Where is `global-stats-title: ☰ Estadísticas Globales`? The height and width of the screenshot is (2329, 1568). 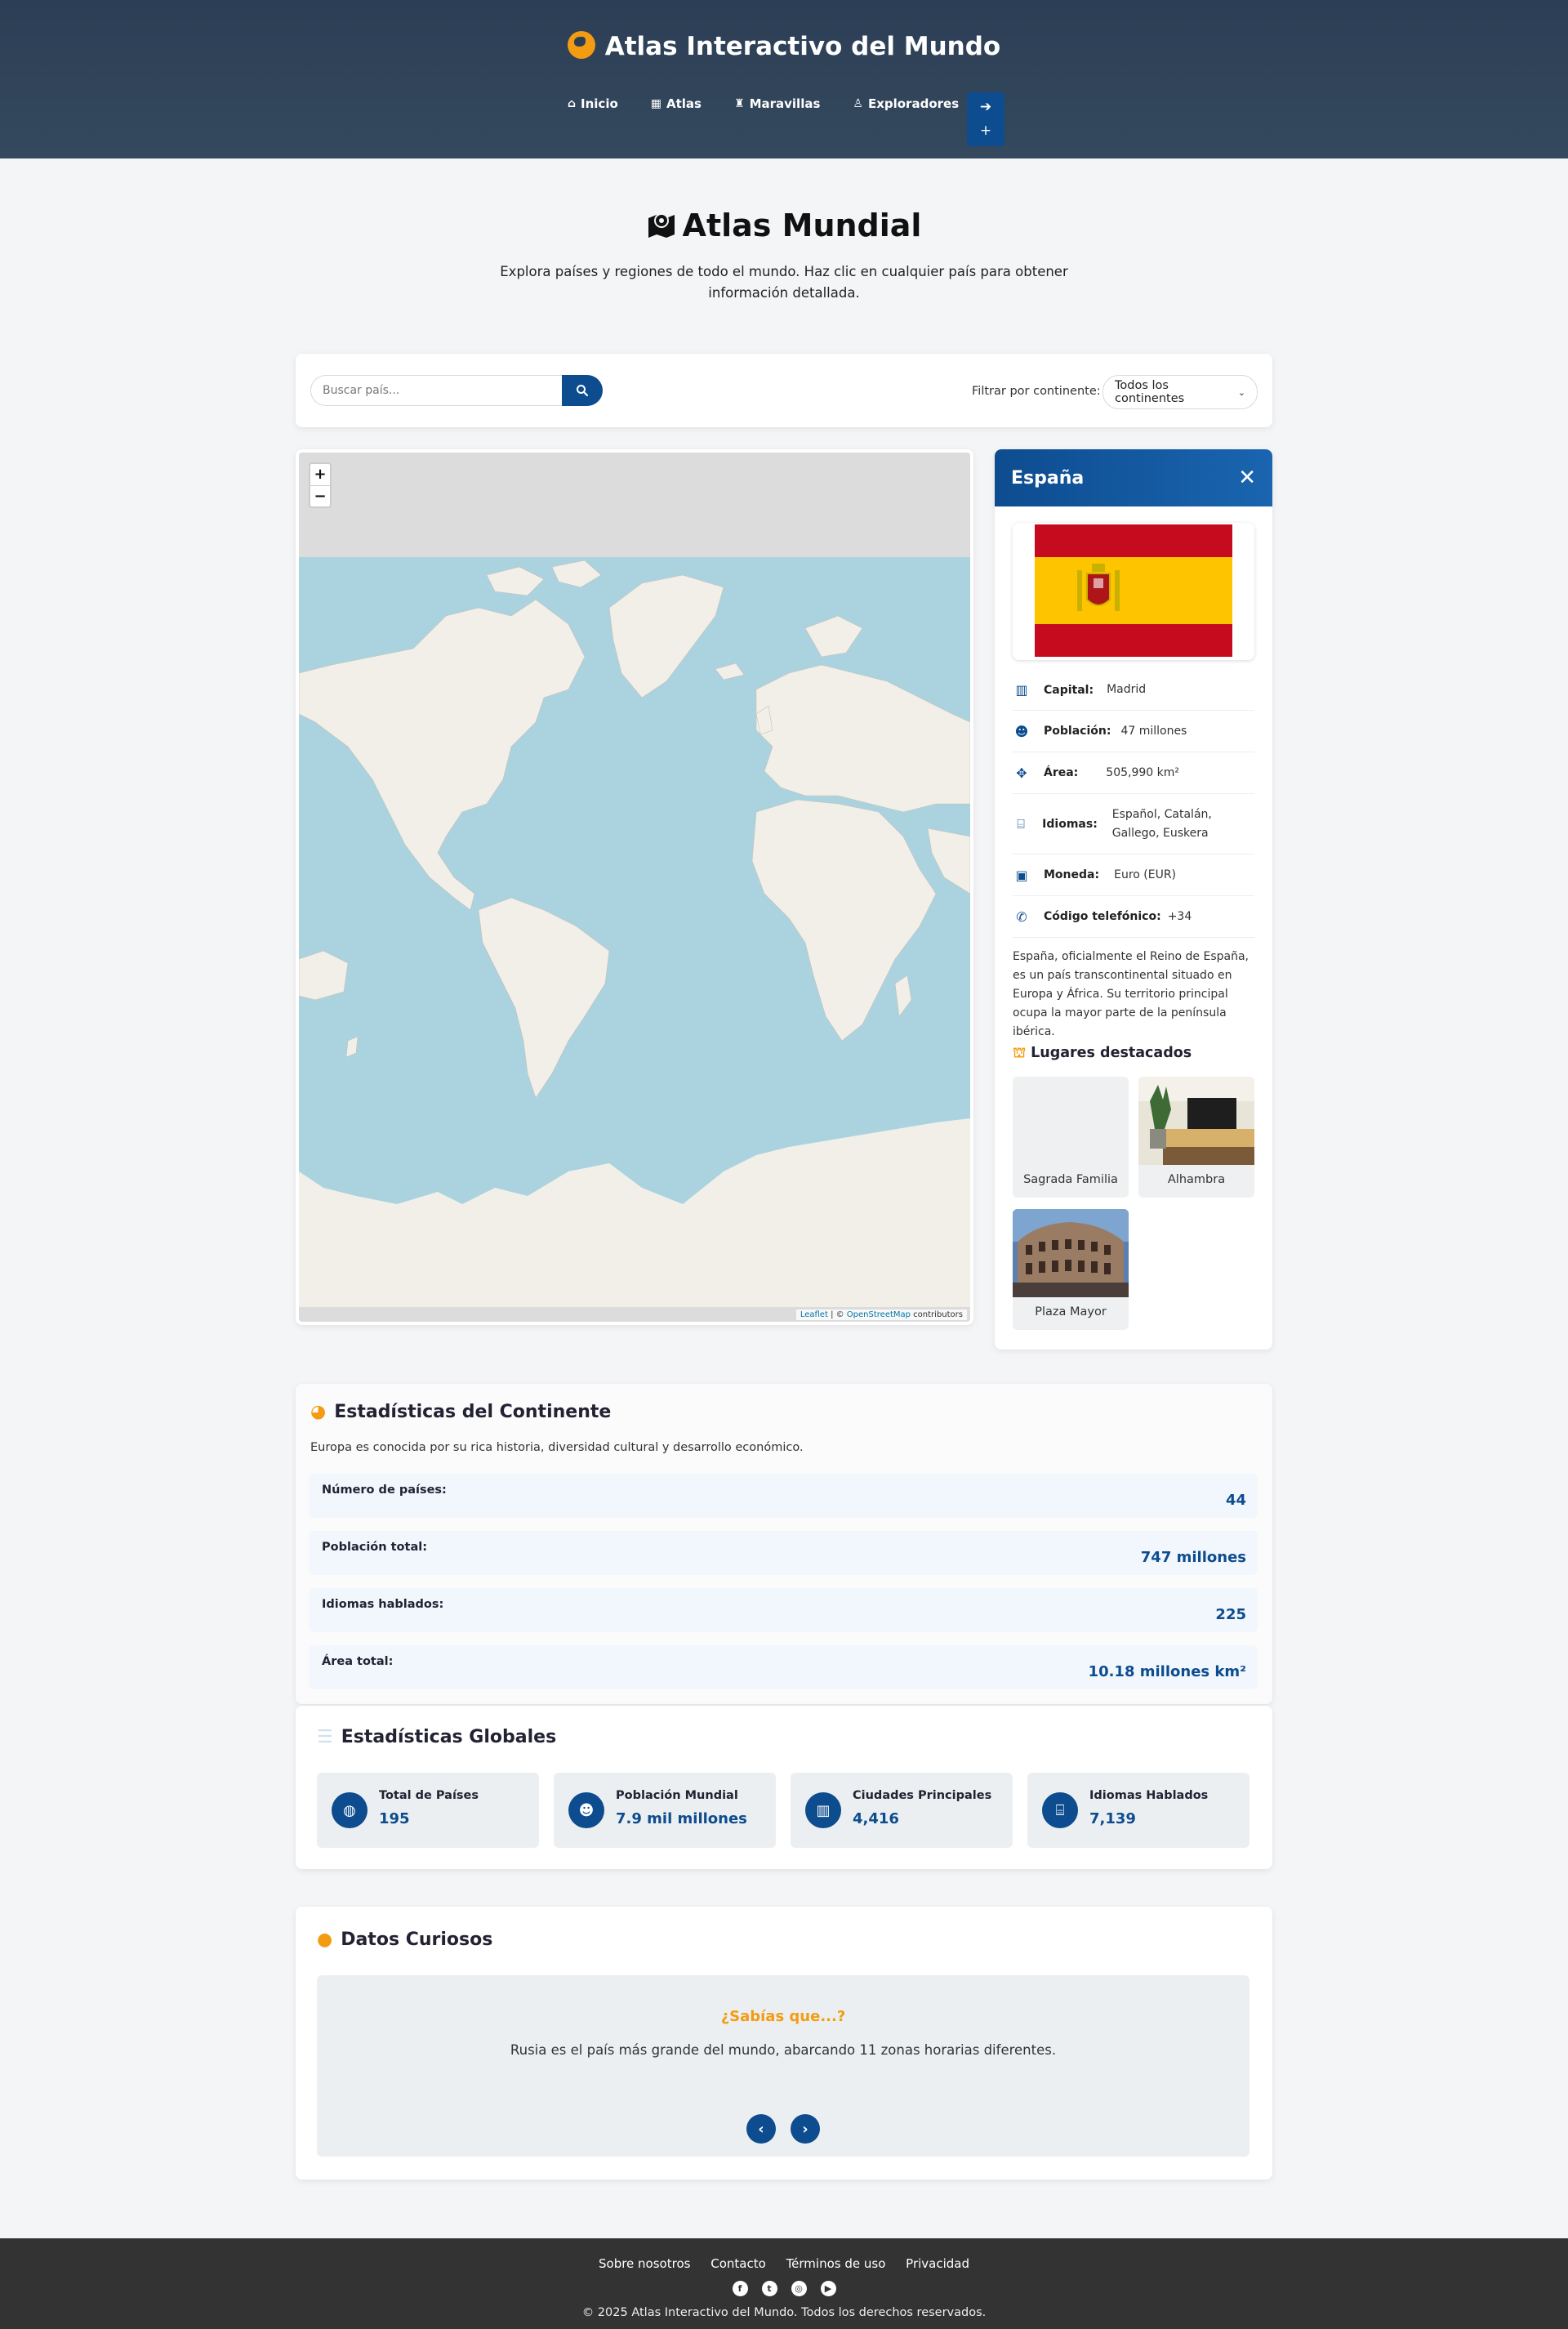
global-stats-title: ☰ Estadísticas Globales is located at coordinates (437, 1737).